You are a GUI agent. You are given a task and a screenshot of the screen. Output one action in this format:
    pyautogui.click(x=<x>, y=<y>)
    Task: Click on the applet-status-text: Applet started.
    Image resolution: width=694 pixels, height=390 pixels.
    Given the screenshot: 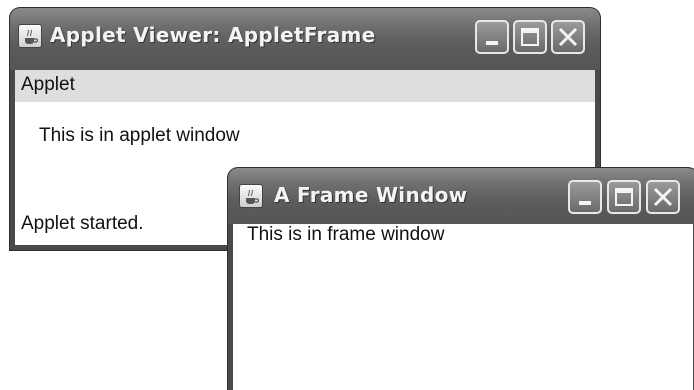 What is the action you would take?
    pyautogui.click(x=82, y=223)
    